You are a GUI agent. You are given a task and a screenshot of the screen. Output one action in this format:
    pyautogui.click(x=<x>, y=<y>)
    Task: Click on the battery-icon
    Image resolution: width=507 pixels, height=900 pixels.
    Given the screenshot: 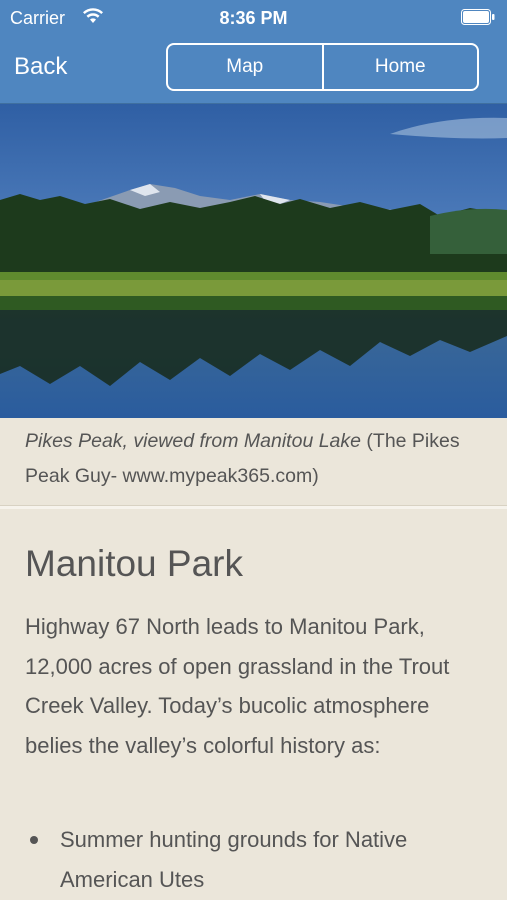 What is the action you would take?
    pyautogui.click(x=478, y=17)
    